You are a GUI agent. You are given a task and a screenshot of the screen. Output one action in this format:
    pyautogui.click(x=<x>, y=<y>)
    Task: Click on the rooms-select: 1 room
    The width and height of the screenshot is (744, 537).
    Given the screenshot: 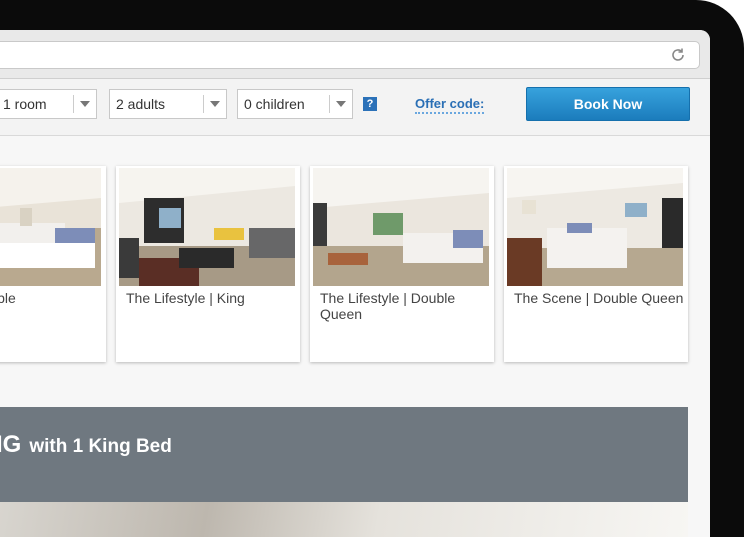 What is the action you would take?
    pyautogui.click(x=48, y=104)
    